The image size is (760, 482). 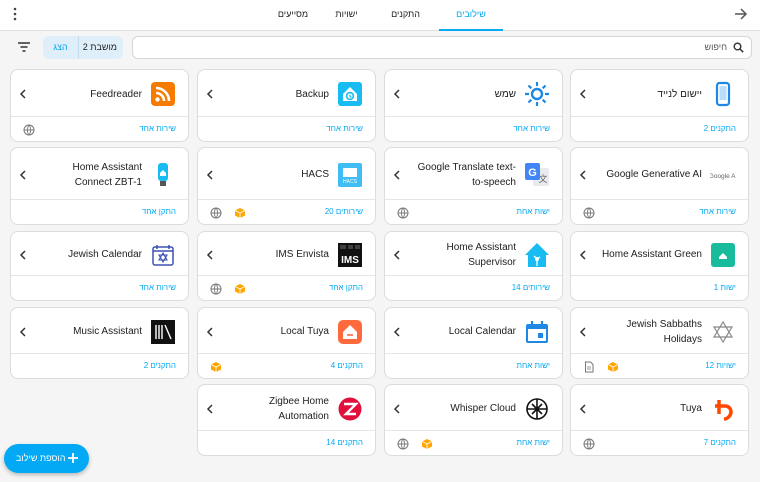 I want to click on integration-card-footer: 4 התקנים, so click(x=286, y=365).